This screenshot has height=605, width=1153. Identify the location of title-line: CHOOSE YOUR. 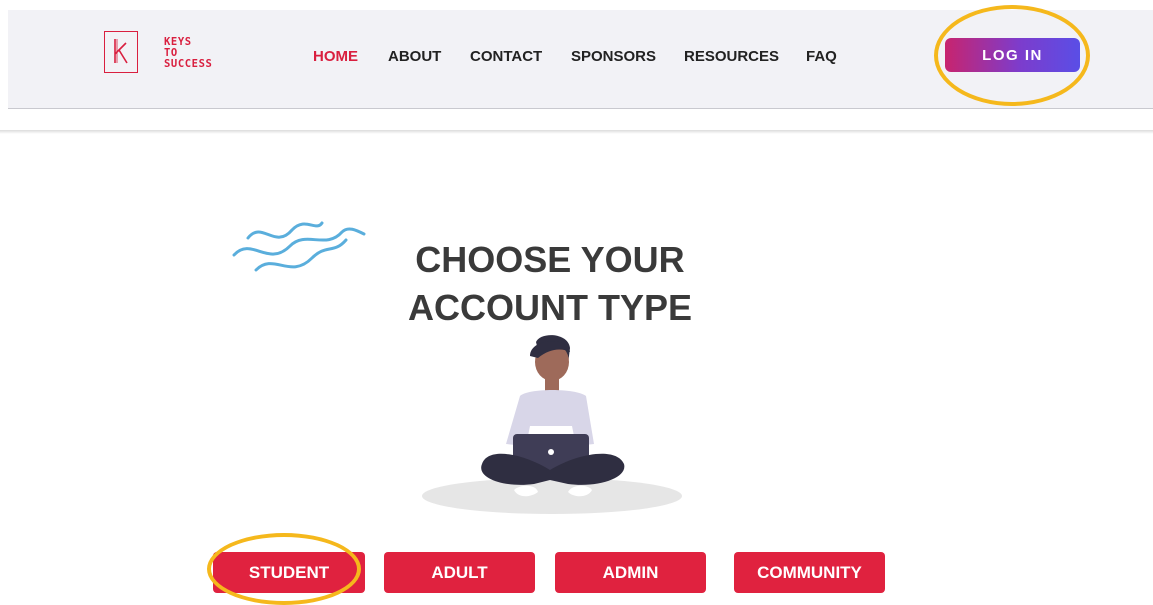
(550, 259).